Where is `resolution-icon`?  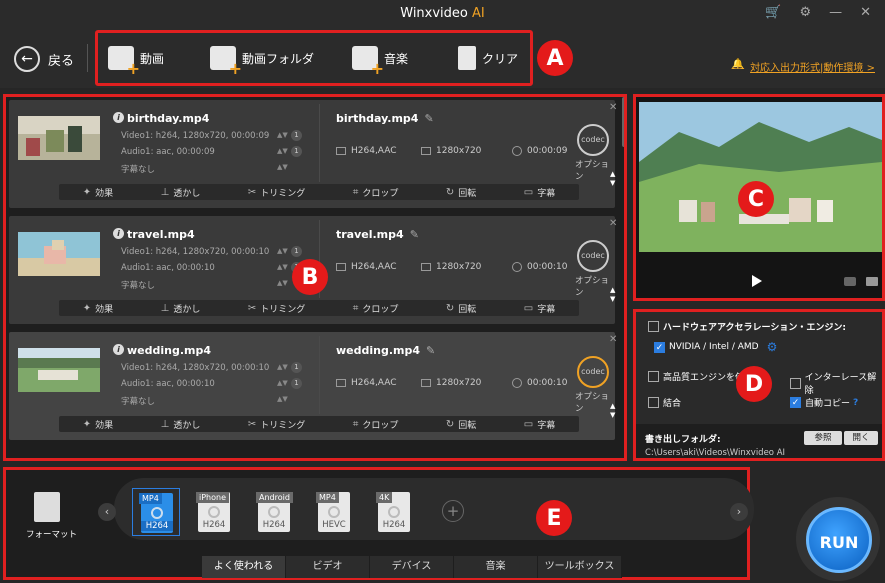 resolution-icon is located at coordinates (426, 267).